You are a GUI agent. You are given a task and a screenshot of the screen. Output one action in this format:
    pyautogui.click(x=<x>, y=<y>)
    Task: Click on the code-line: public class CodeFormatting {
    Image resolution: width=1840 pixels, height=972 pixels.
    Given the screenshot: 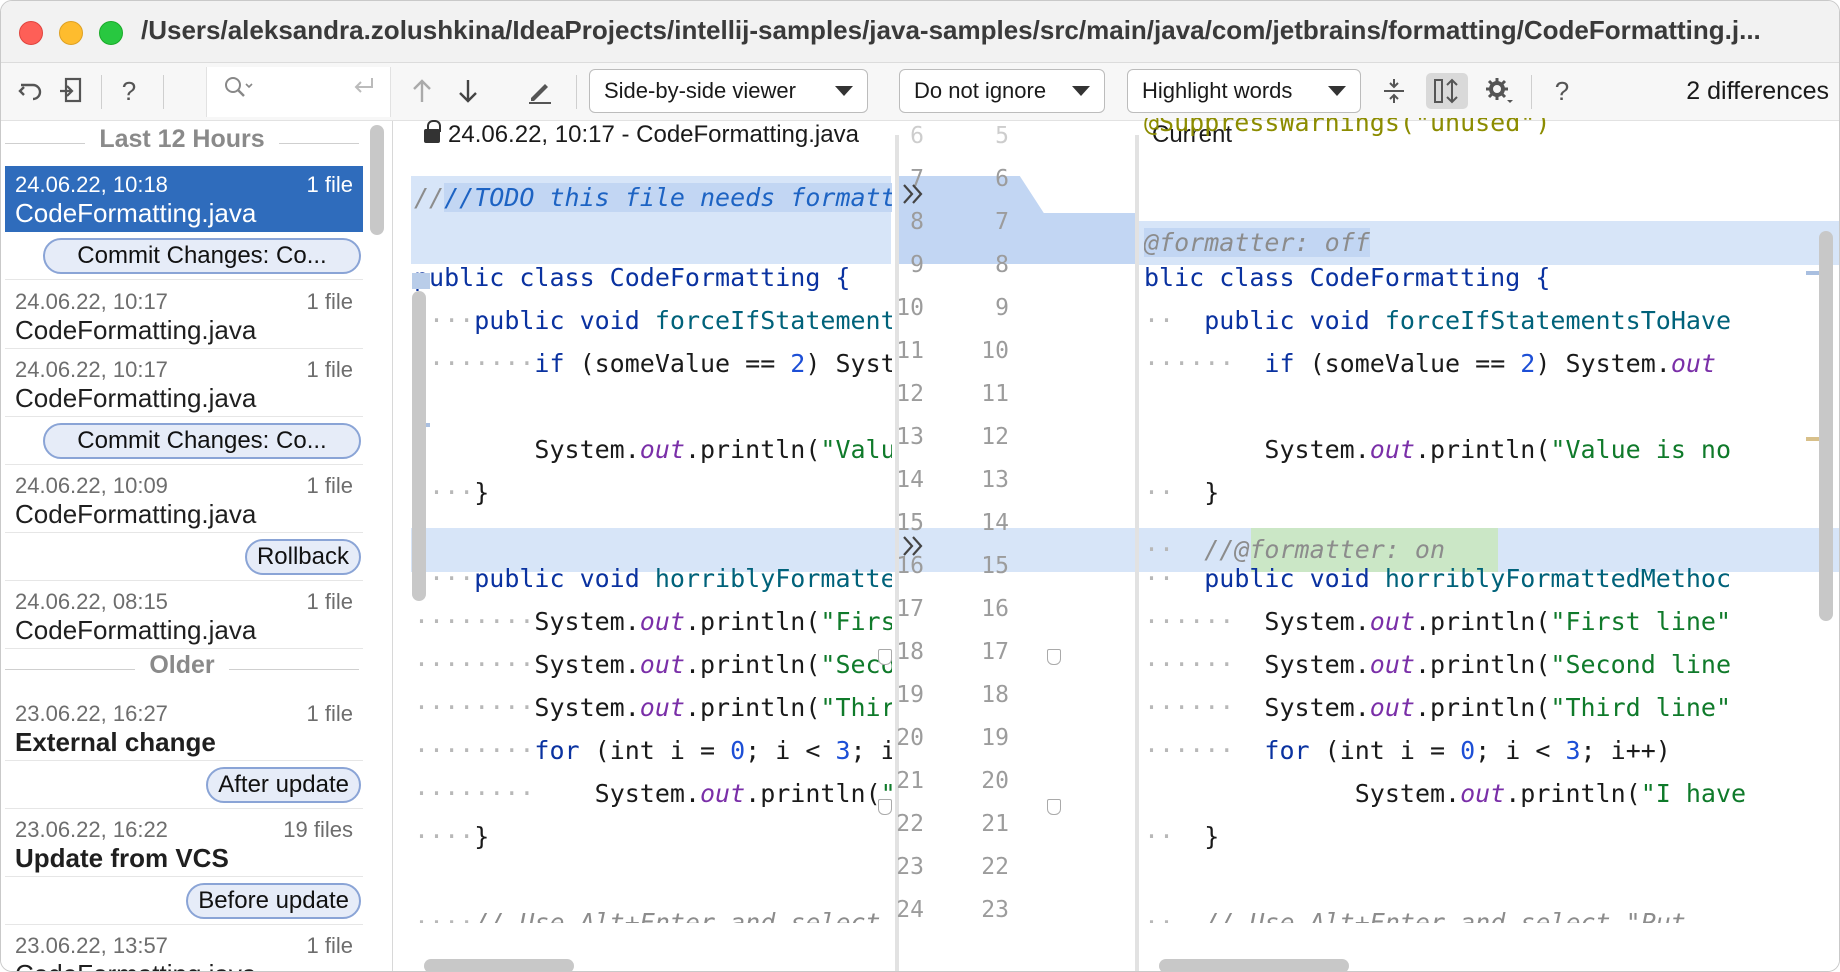 What is the action you would take?
    pyautogui.click(x=632, y=277)
    